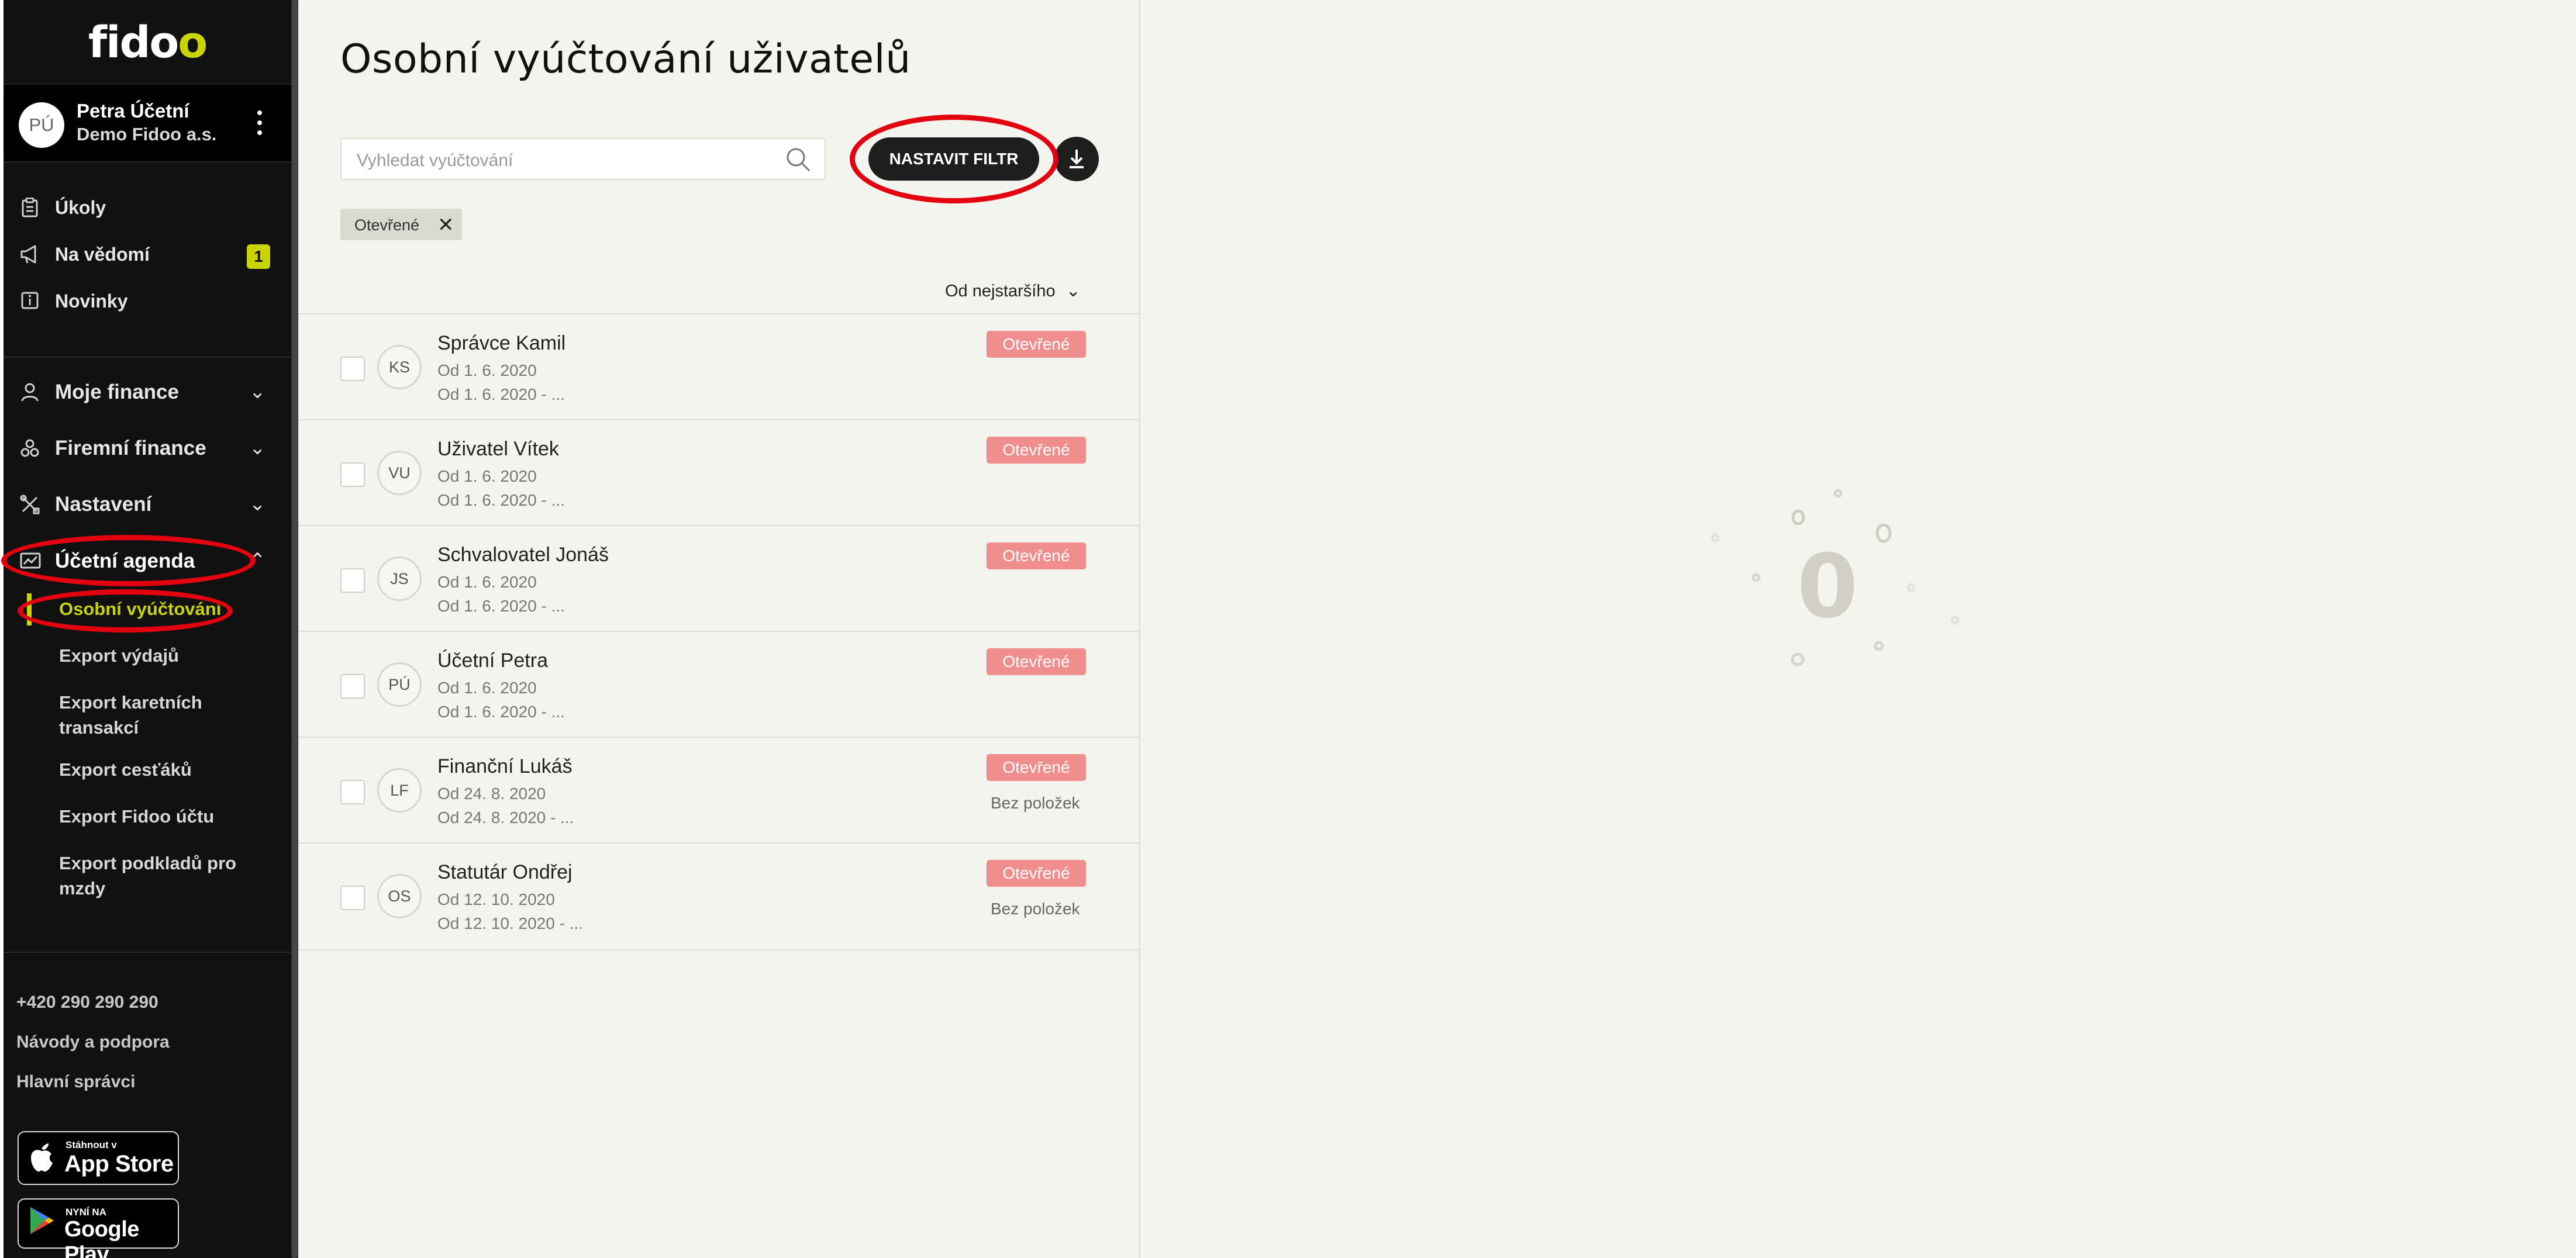 The width and height of the screenshot is (2576, 1258). Describe the element at coordinates (131, 448) in the screenshot. I see `sidebar-item-label: Firemní finance` at that location.